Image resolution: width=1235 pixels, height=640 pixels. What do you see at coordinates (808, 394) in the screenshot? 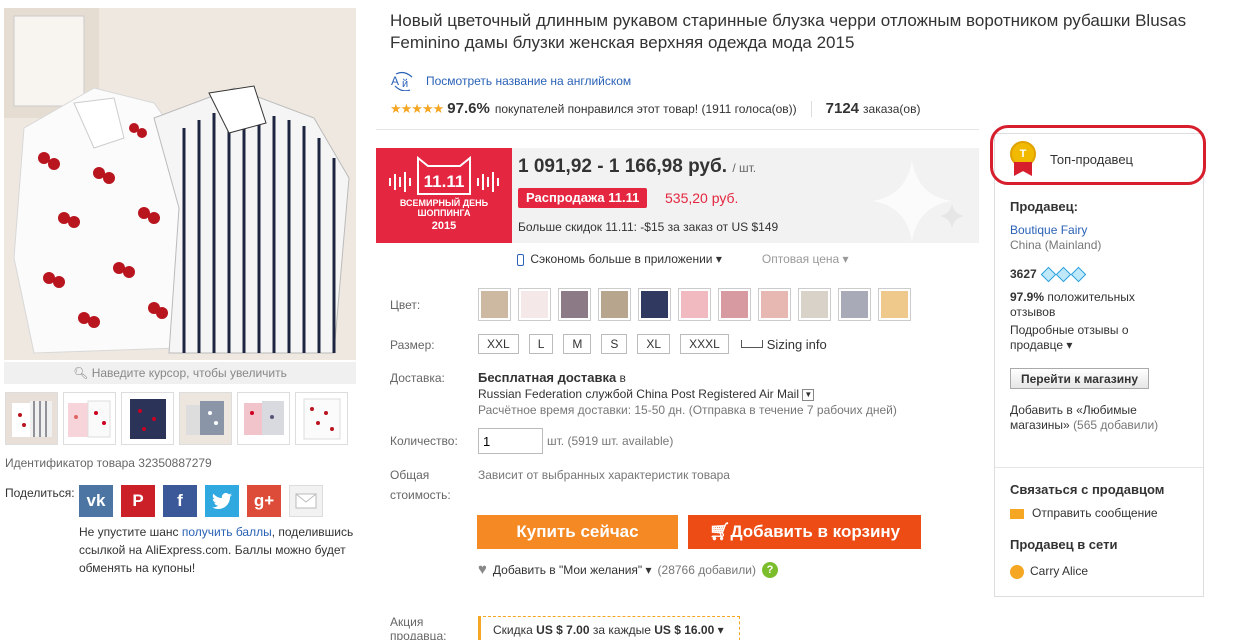
I see `shipping-method-dropdown-icon: ▼` at bounding box center [808, 394].